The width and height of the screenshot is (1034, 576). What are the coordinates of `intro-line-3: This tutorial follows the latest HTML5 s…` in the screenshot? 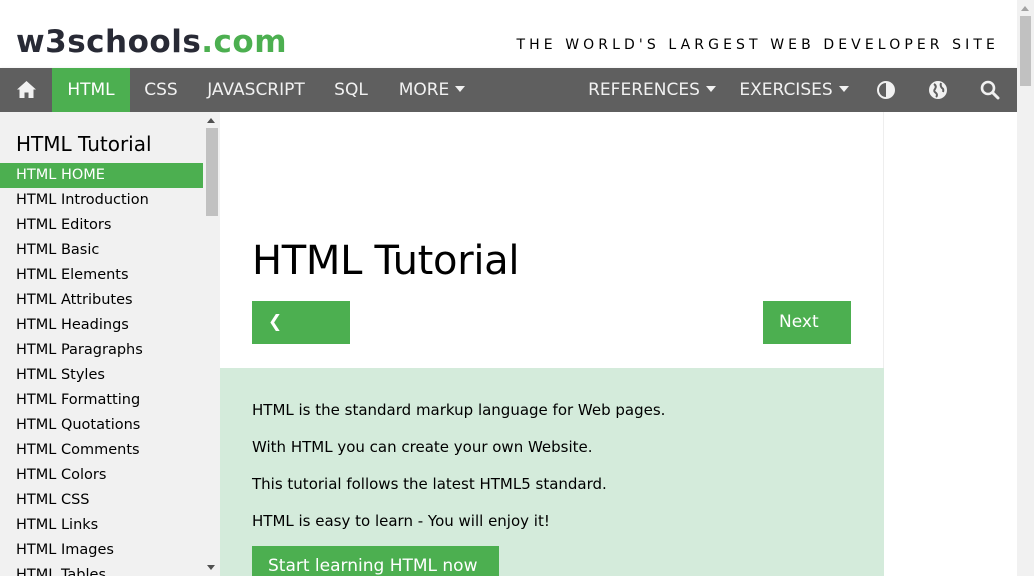 It's located at (429, 484).